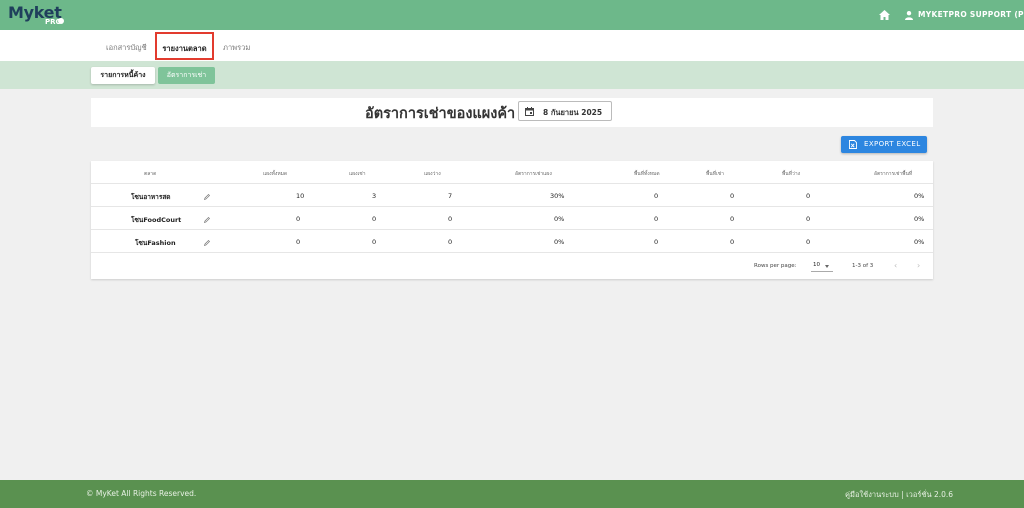 This screenshot has height=508, width=1024. I want to click on cell-total-stalls: 10, so click(300, 196).